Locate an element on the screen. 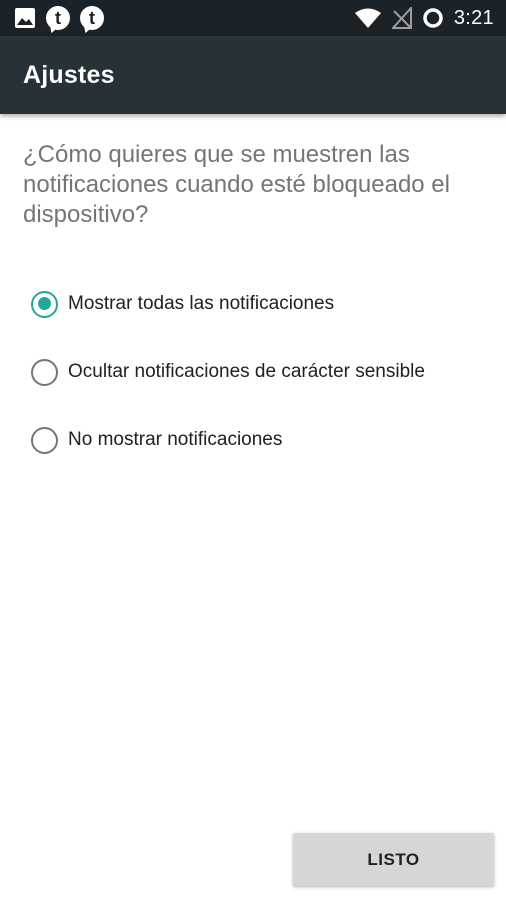 This screenshot has height=899, width=506. page-title: Ajustes is located at coordinates (69, 74).